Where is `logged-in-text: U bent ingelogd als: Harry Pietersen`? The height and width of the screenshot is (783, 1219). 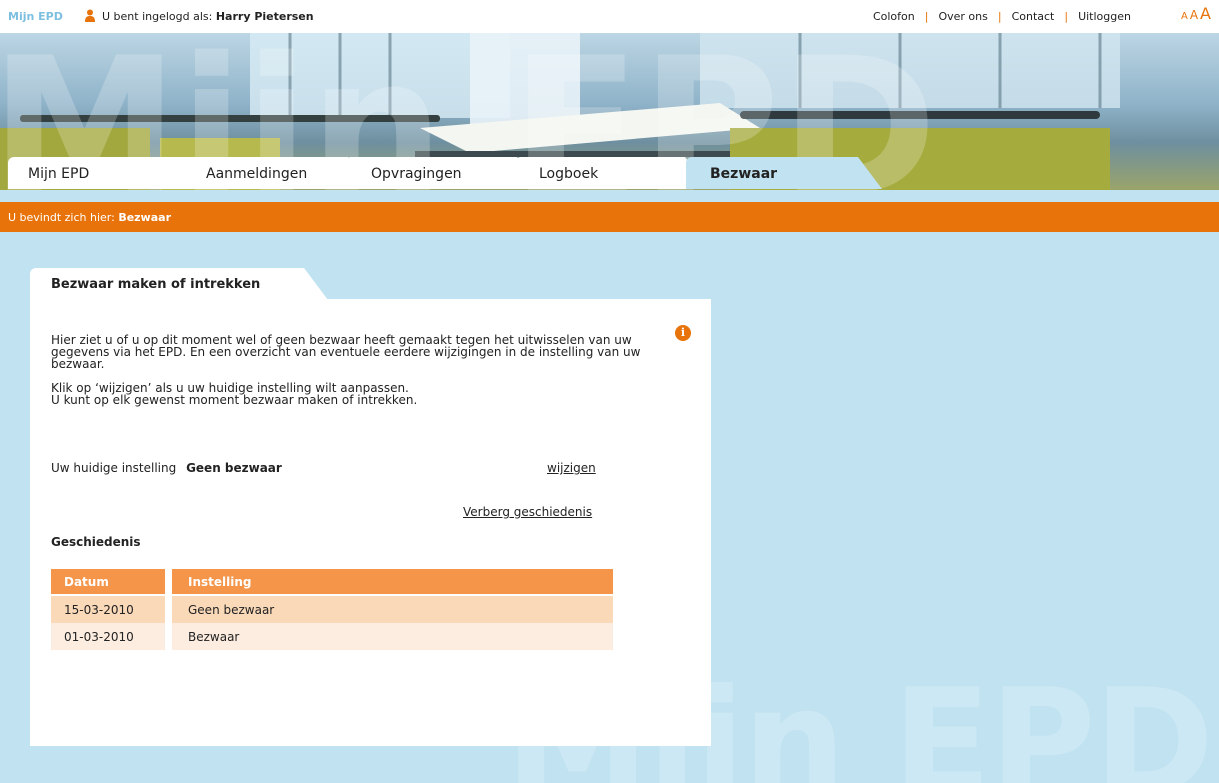
logged-in-text: U bent ingelogd als: Harry Pietersen is located at coordinates (208, 16).